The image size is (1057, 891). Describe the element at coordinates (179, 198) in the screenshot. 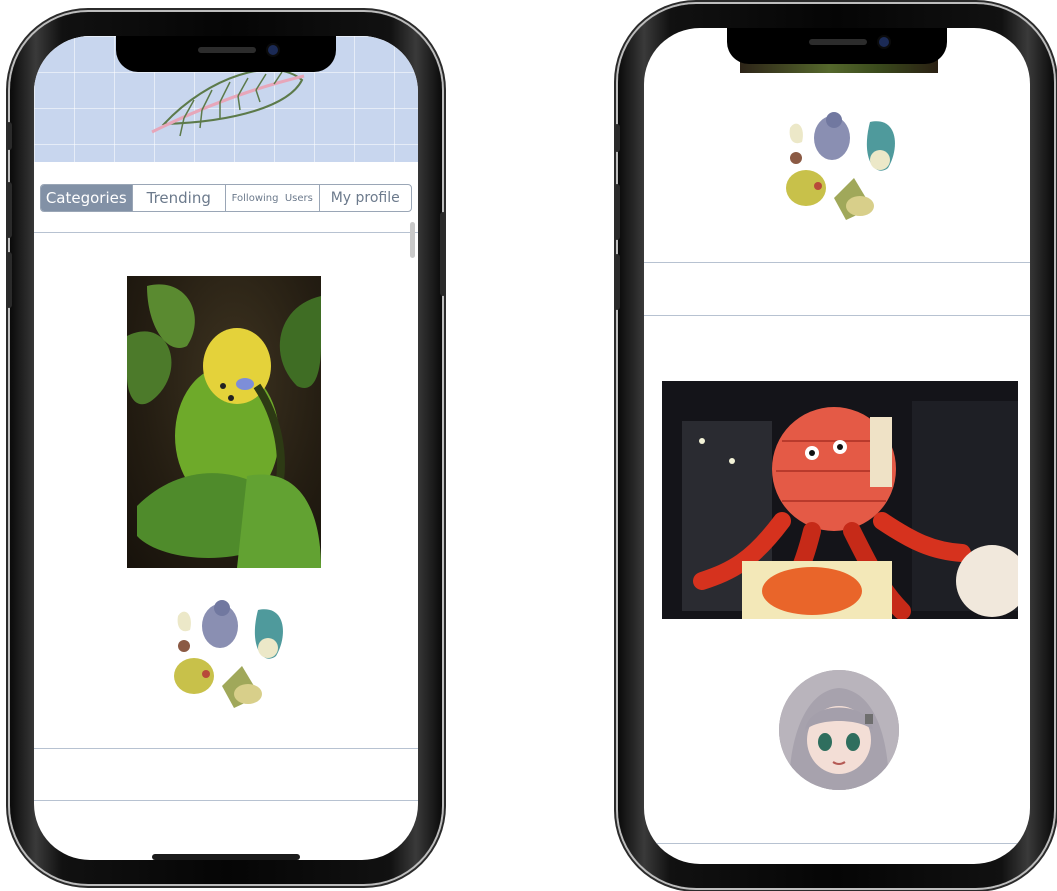

I see `tab-trending: Trending` at that location.